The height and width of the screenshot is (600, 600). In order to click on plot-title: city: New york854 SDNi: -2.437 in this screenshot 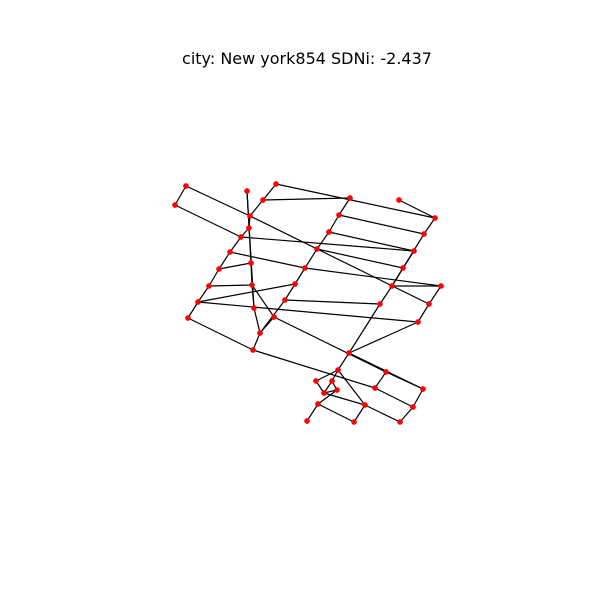, I will do `click(307, 58)`.